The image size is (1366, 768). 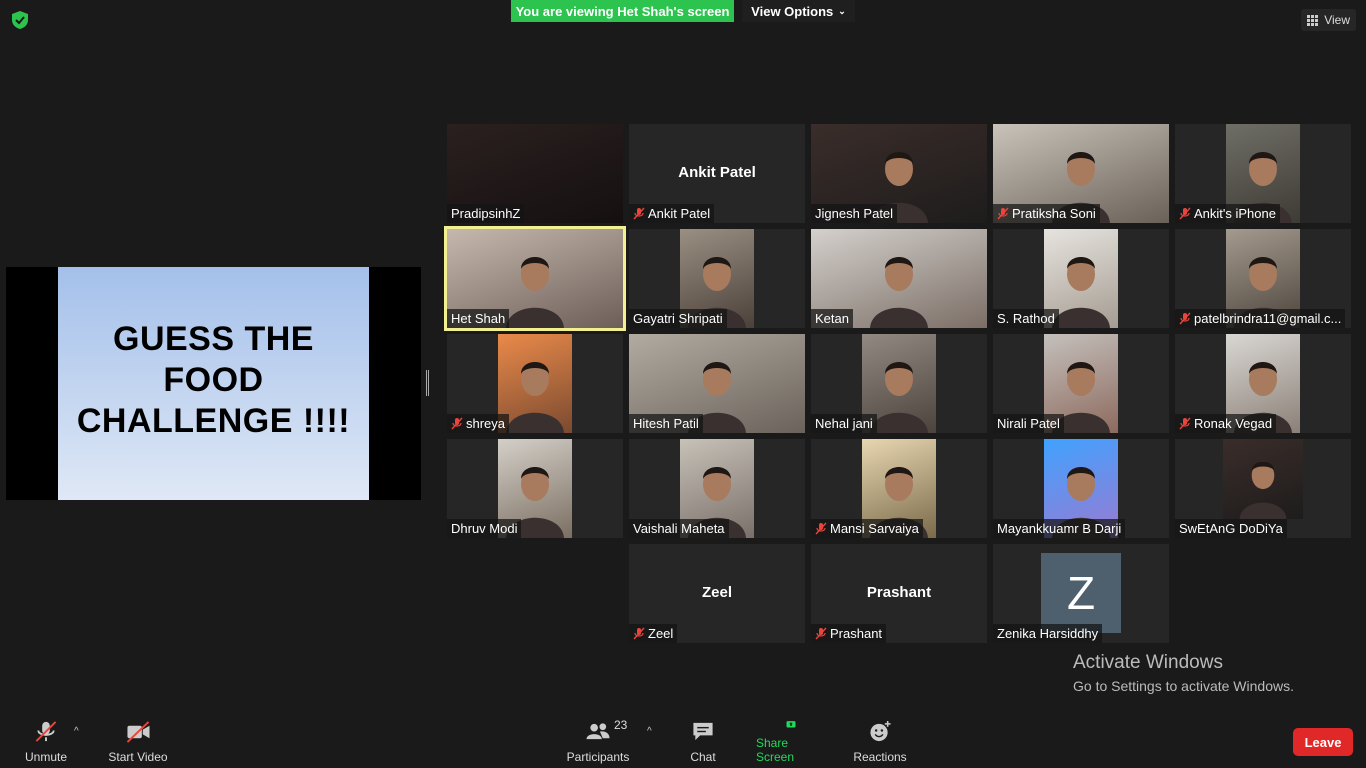 I want to click on unmute-button: Unmute, so click(x=46, y=742).